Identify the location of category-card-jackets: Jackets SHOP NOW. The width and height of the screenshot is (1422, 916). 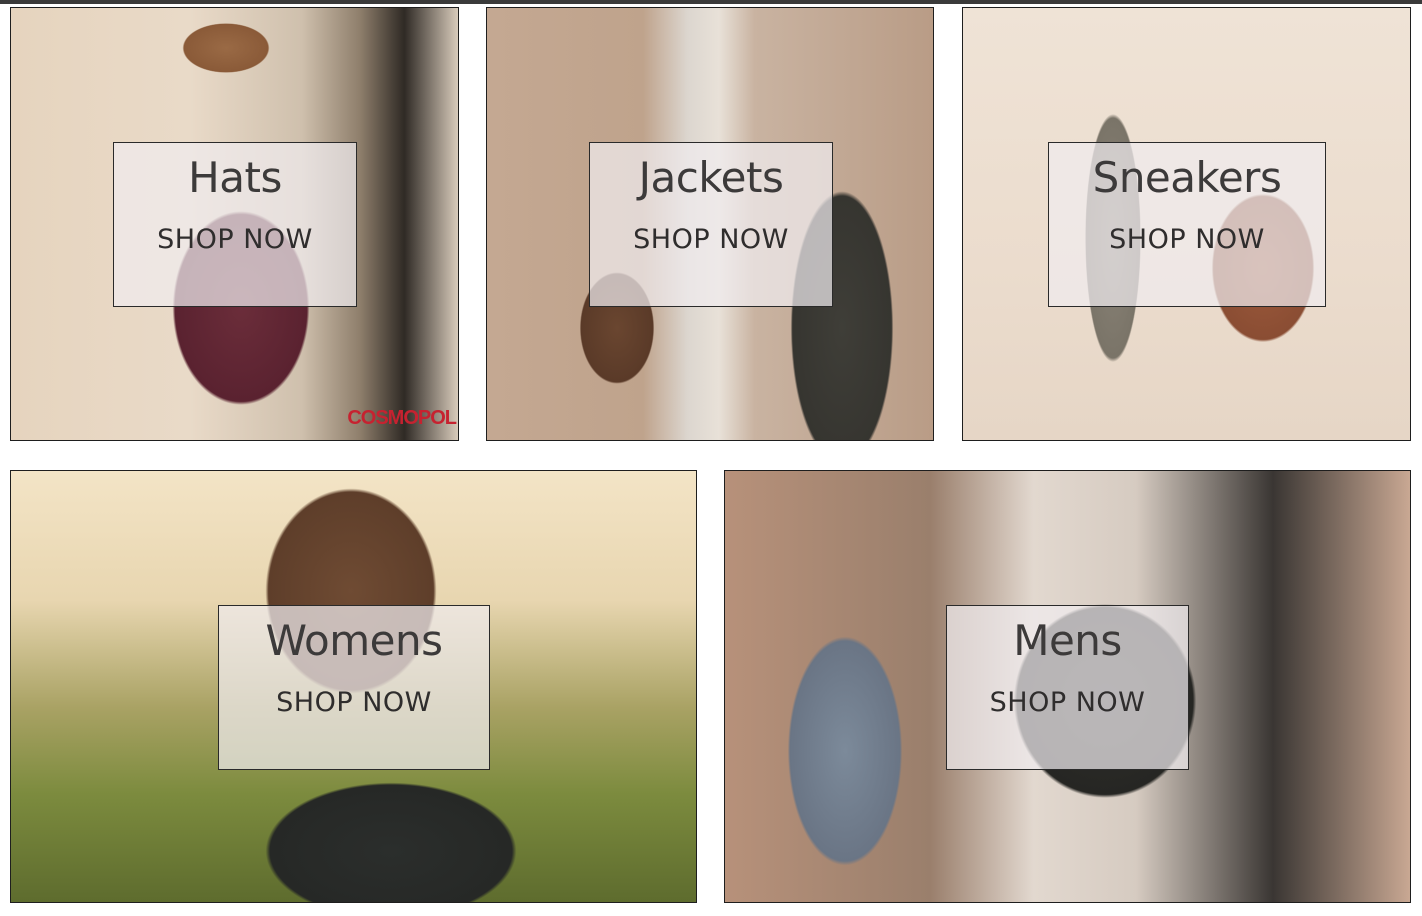
(710, 224).